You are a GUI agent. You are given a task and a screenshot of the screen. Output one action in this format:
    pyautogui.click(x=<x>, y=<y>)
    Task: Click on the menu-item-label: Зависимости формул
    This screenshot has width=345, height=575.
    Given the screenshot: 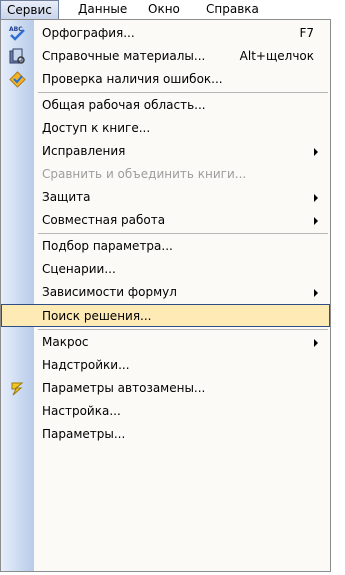 What is the action you would take?
    pyautogui.click(x=109, y=292)
    